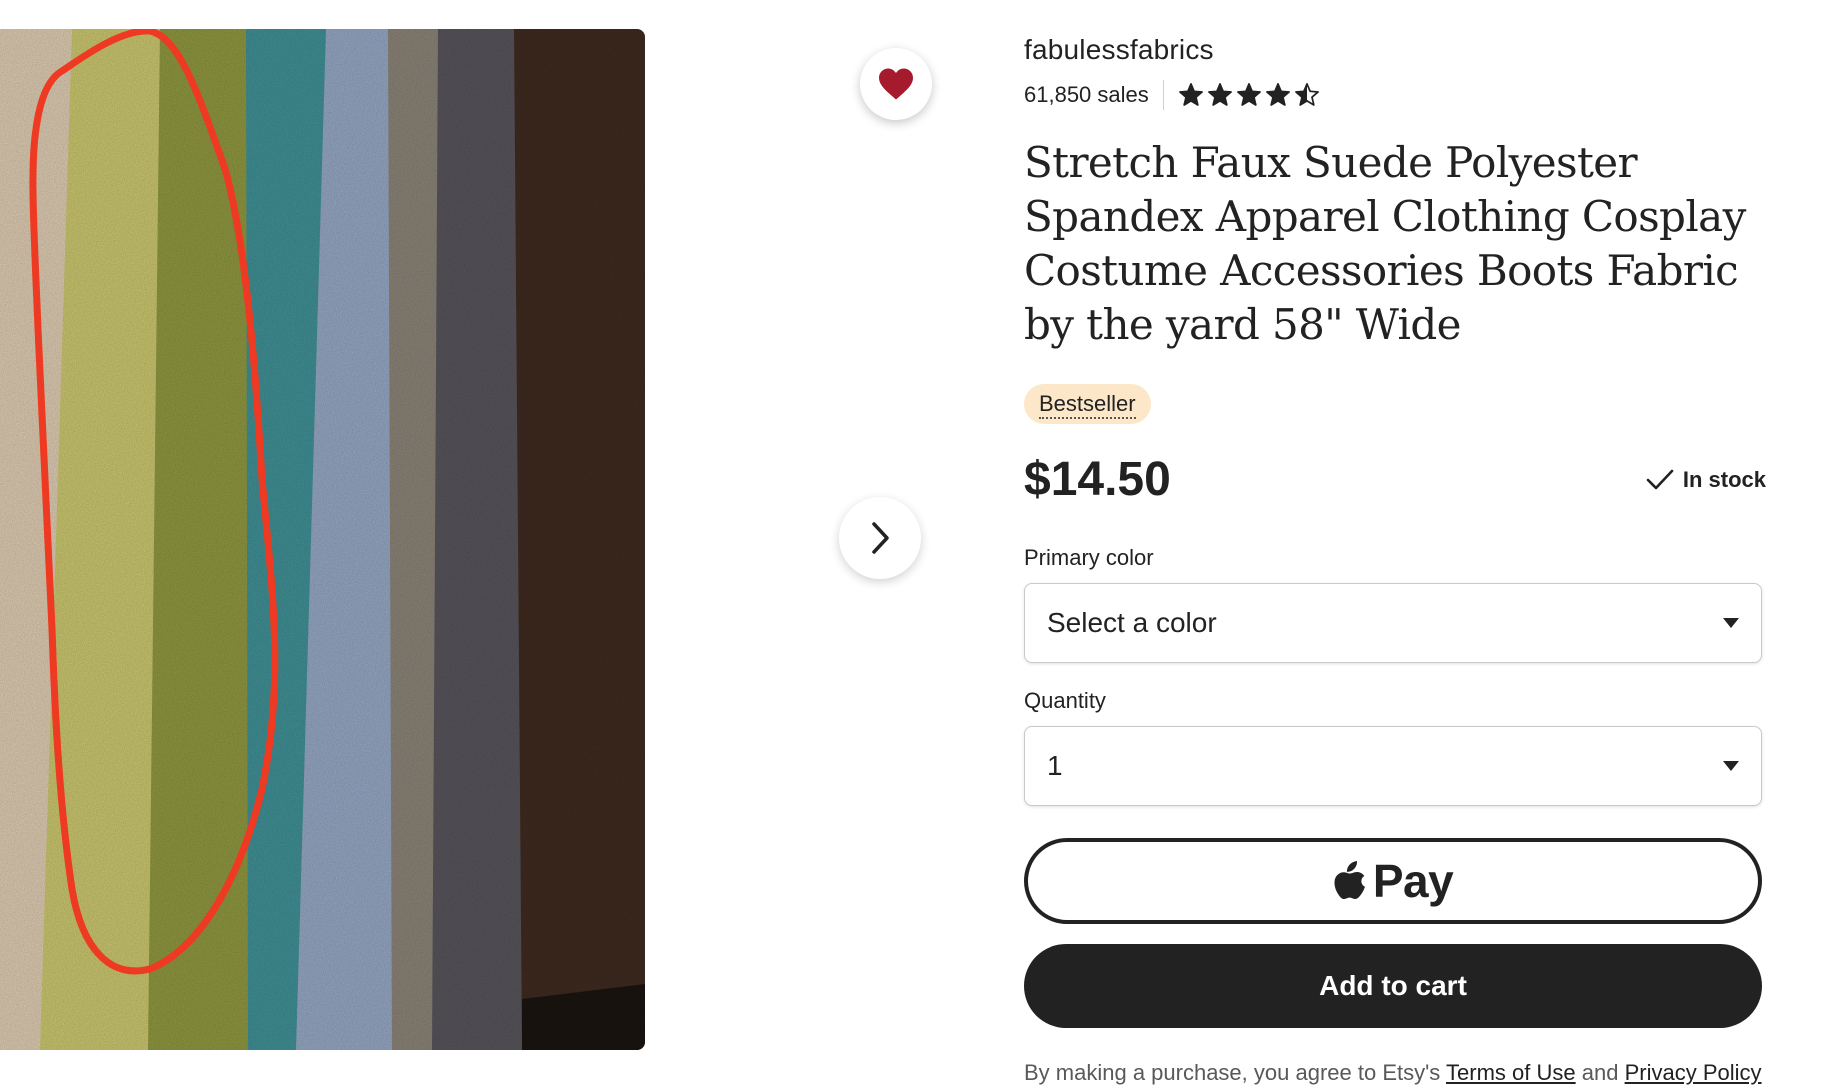 This screenshot has width=1842, height=1092. Describe the element at coordinates (1055, 765) in the screenshot. I see `quantity-value: 1` at that location.